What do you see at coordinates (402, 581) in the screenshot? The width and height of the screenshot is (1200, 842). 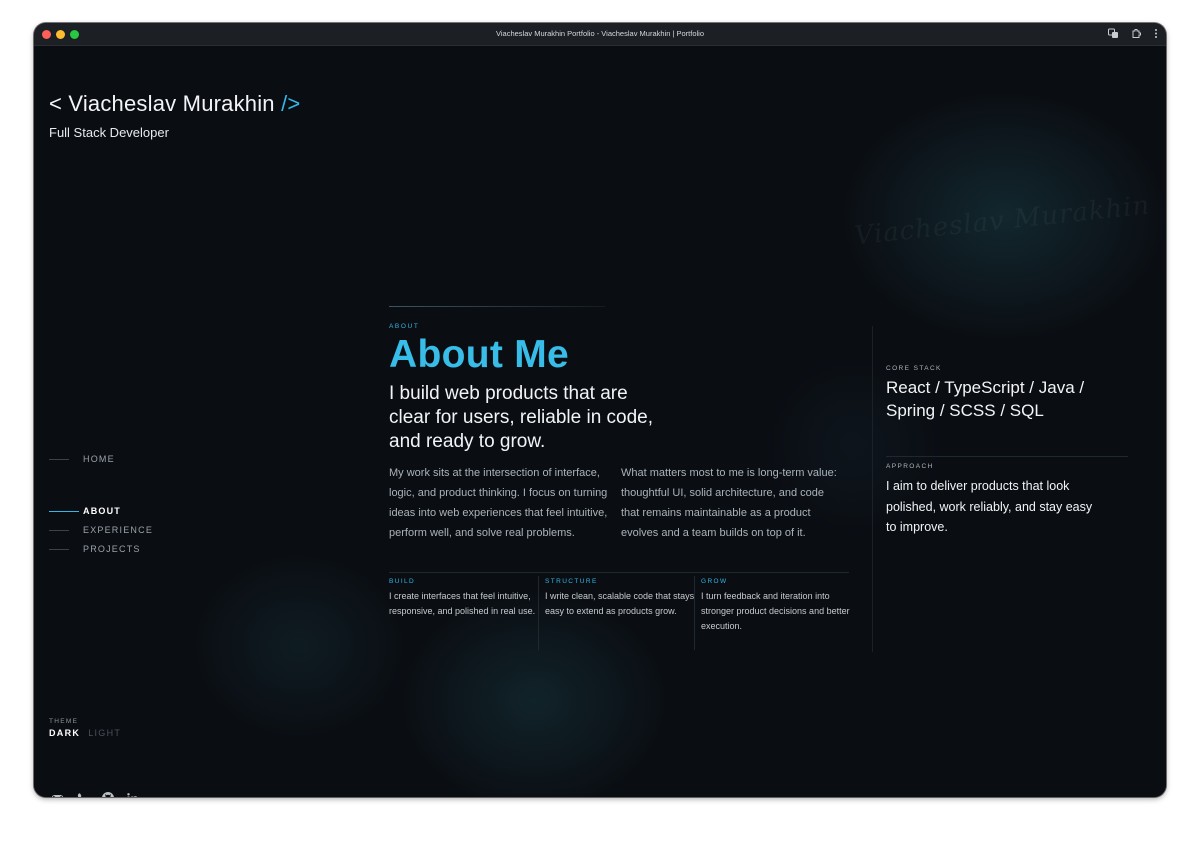 I see `card-label: BUILD` at bounding box center [402, 581].